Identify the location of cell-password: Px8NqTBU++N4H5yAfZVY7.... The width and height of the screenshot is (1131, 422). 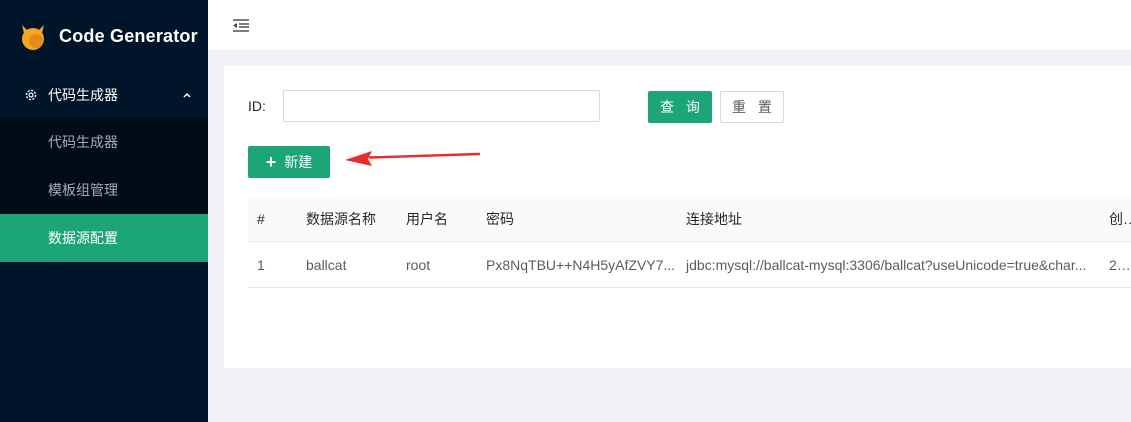
(581, 264).